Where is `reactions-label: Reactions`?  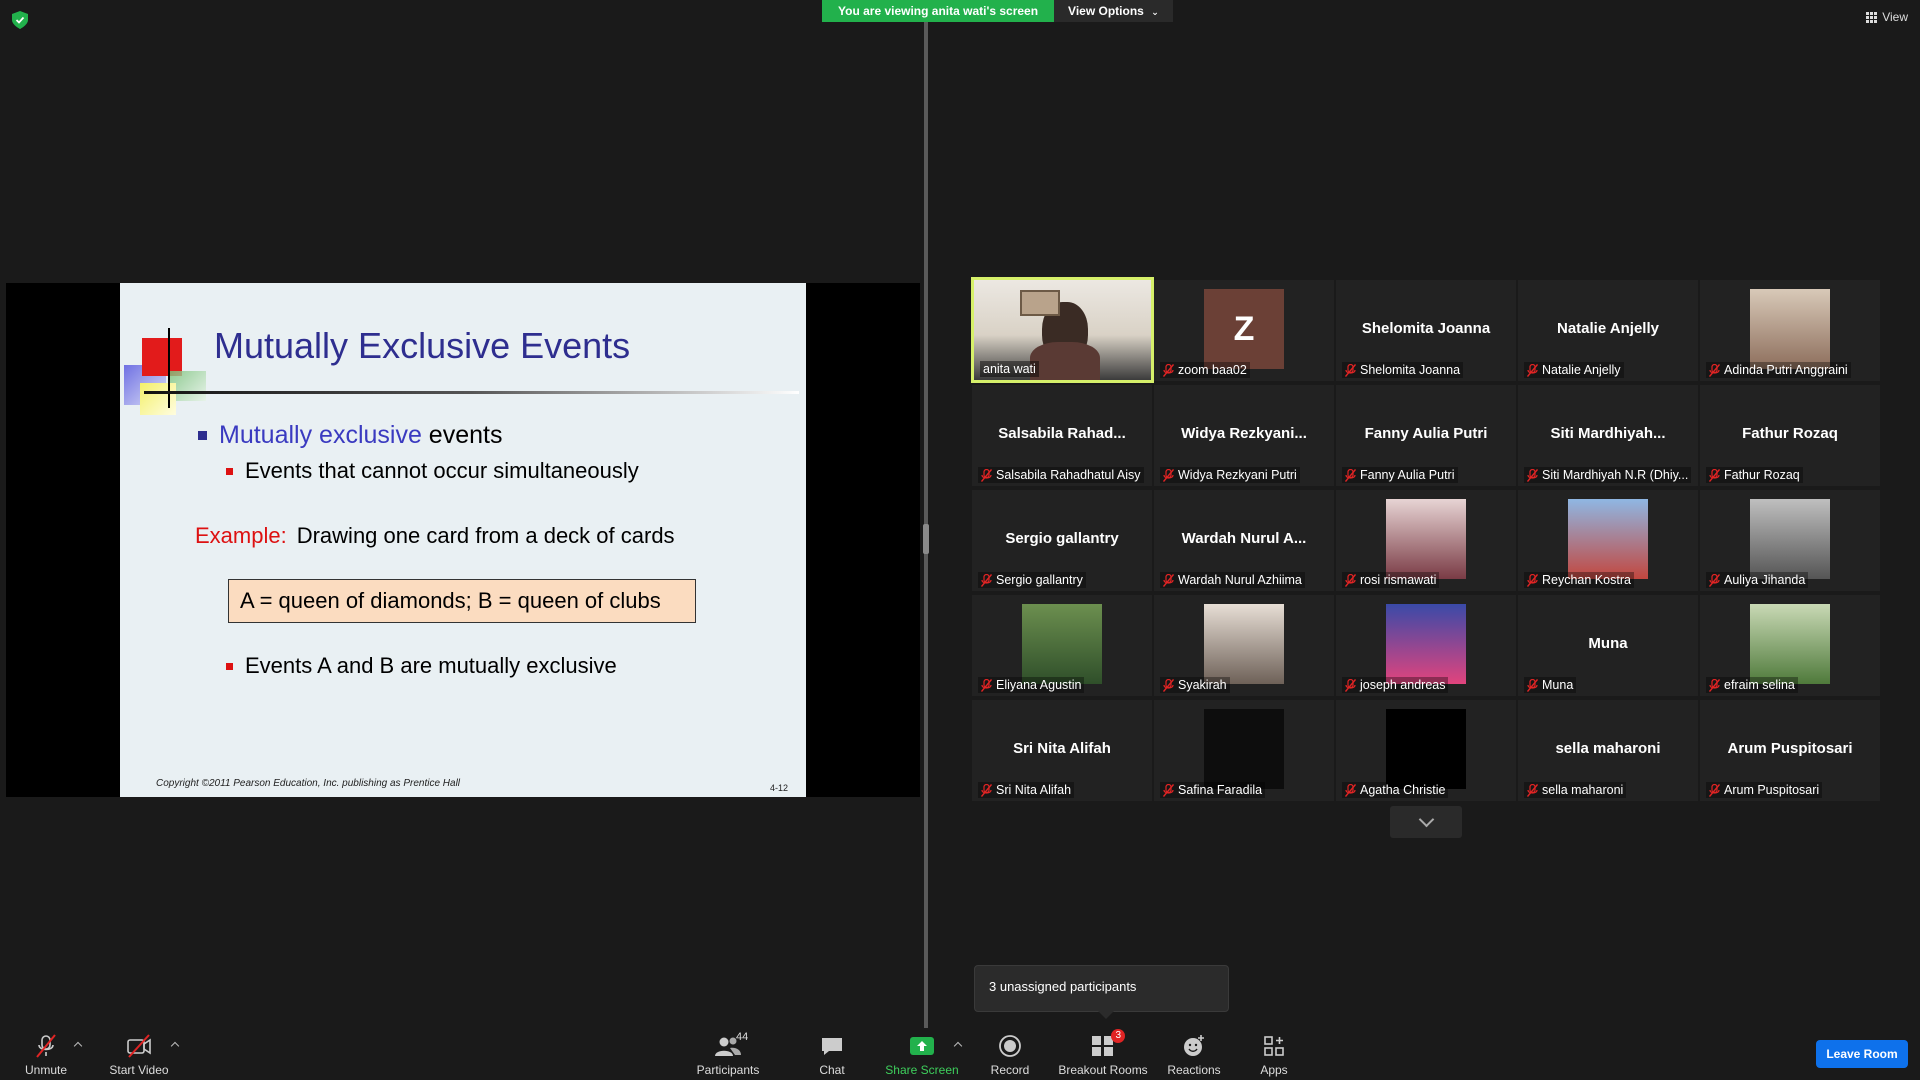 reactions-label: Reactions is located at coordinates (1194, 1070).